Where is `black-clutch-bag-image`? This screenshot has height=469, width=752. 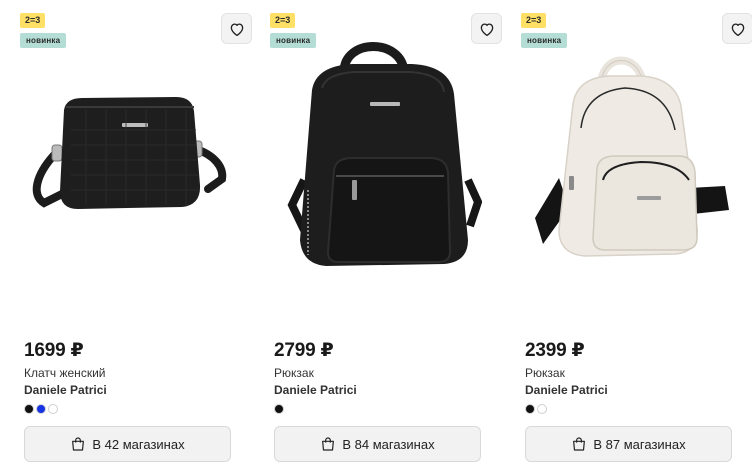
black-clutch-bag-image is located at coordinates (129, 153).